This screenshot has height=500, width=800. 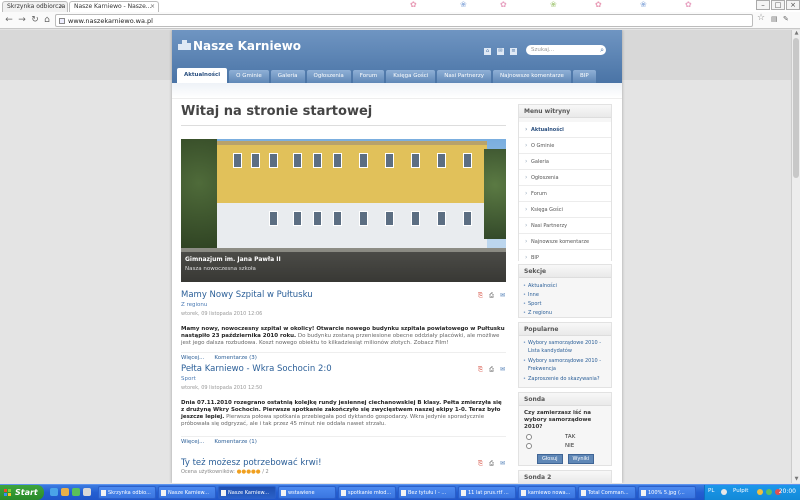 I want to click on sidebar-item-ogloszenia: Ogłoszenia, so click(x=565, y=178).